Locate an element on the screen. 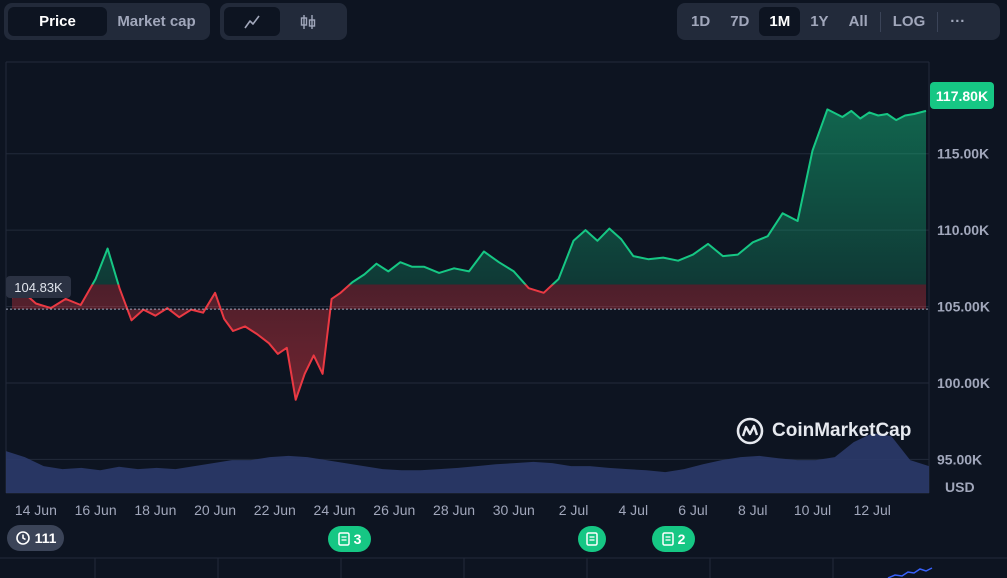  coinmarketcap-logo-icon is located at coordinates (750, 431).